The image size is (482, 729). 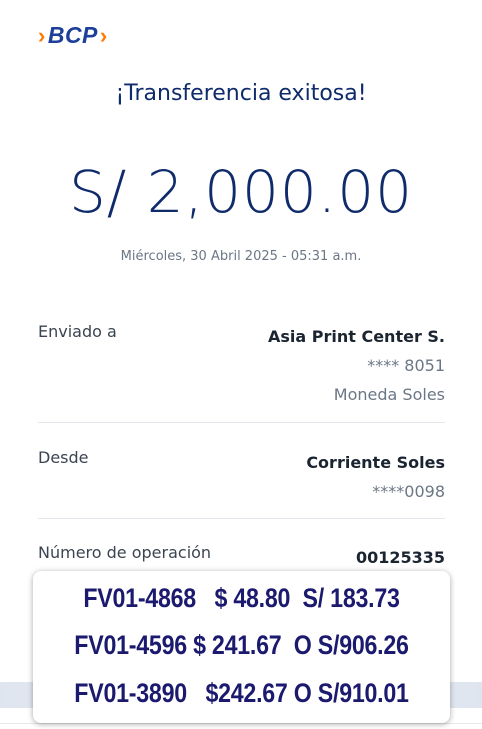 I want to click on operation-number: 00125335, so click(x=400, y=557).